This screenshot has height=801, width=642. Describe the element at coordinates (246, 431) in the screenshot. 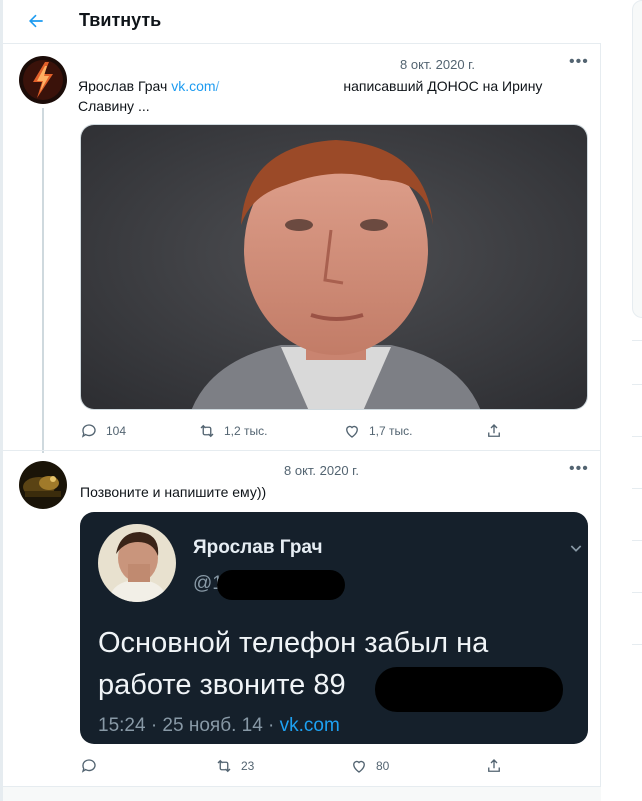

I see `retweet-count: 1,2 тыс.` at that location.